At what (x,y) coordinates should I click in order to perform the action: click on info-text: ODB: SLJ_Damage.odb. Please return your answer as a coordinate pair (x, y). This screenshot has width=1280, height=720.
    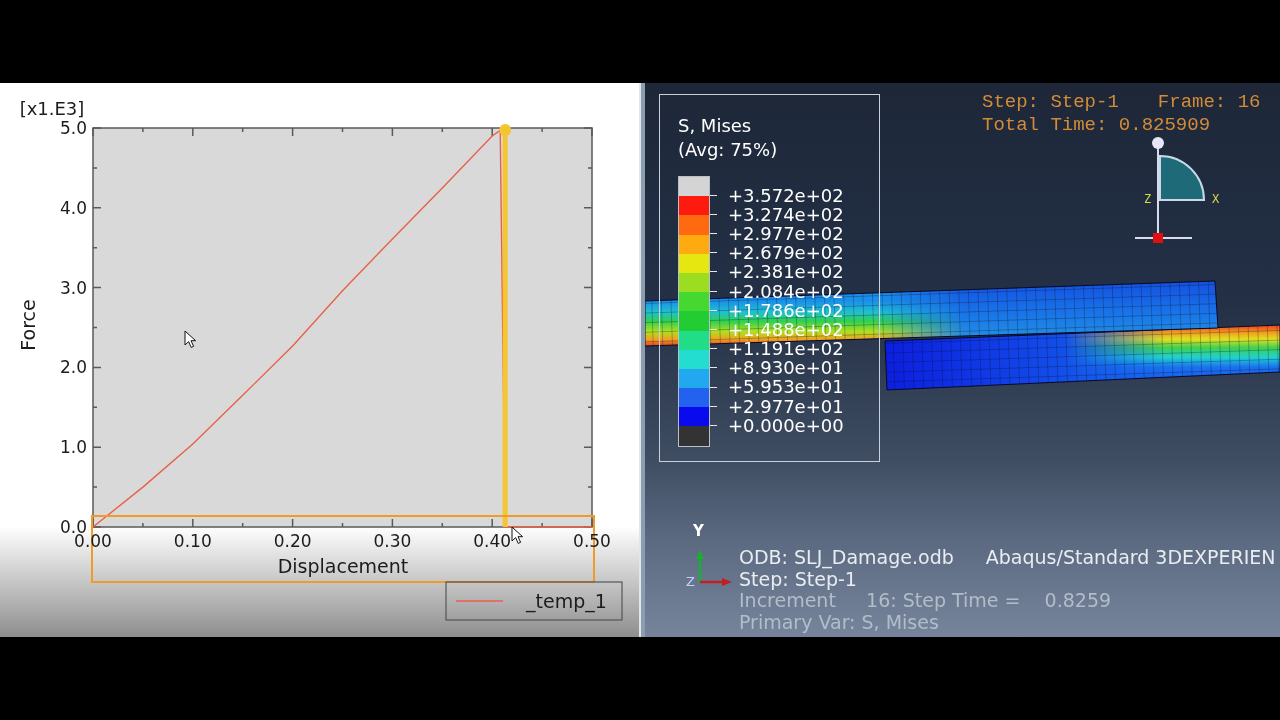
    Looking at the image, I should click on (846, 558).